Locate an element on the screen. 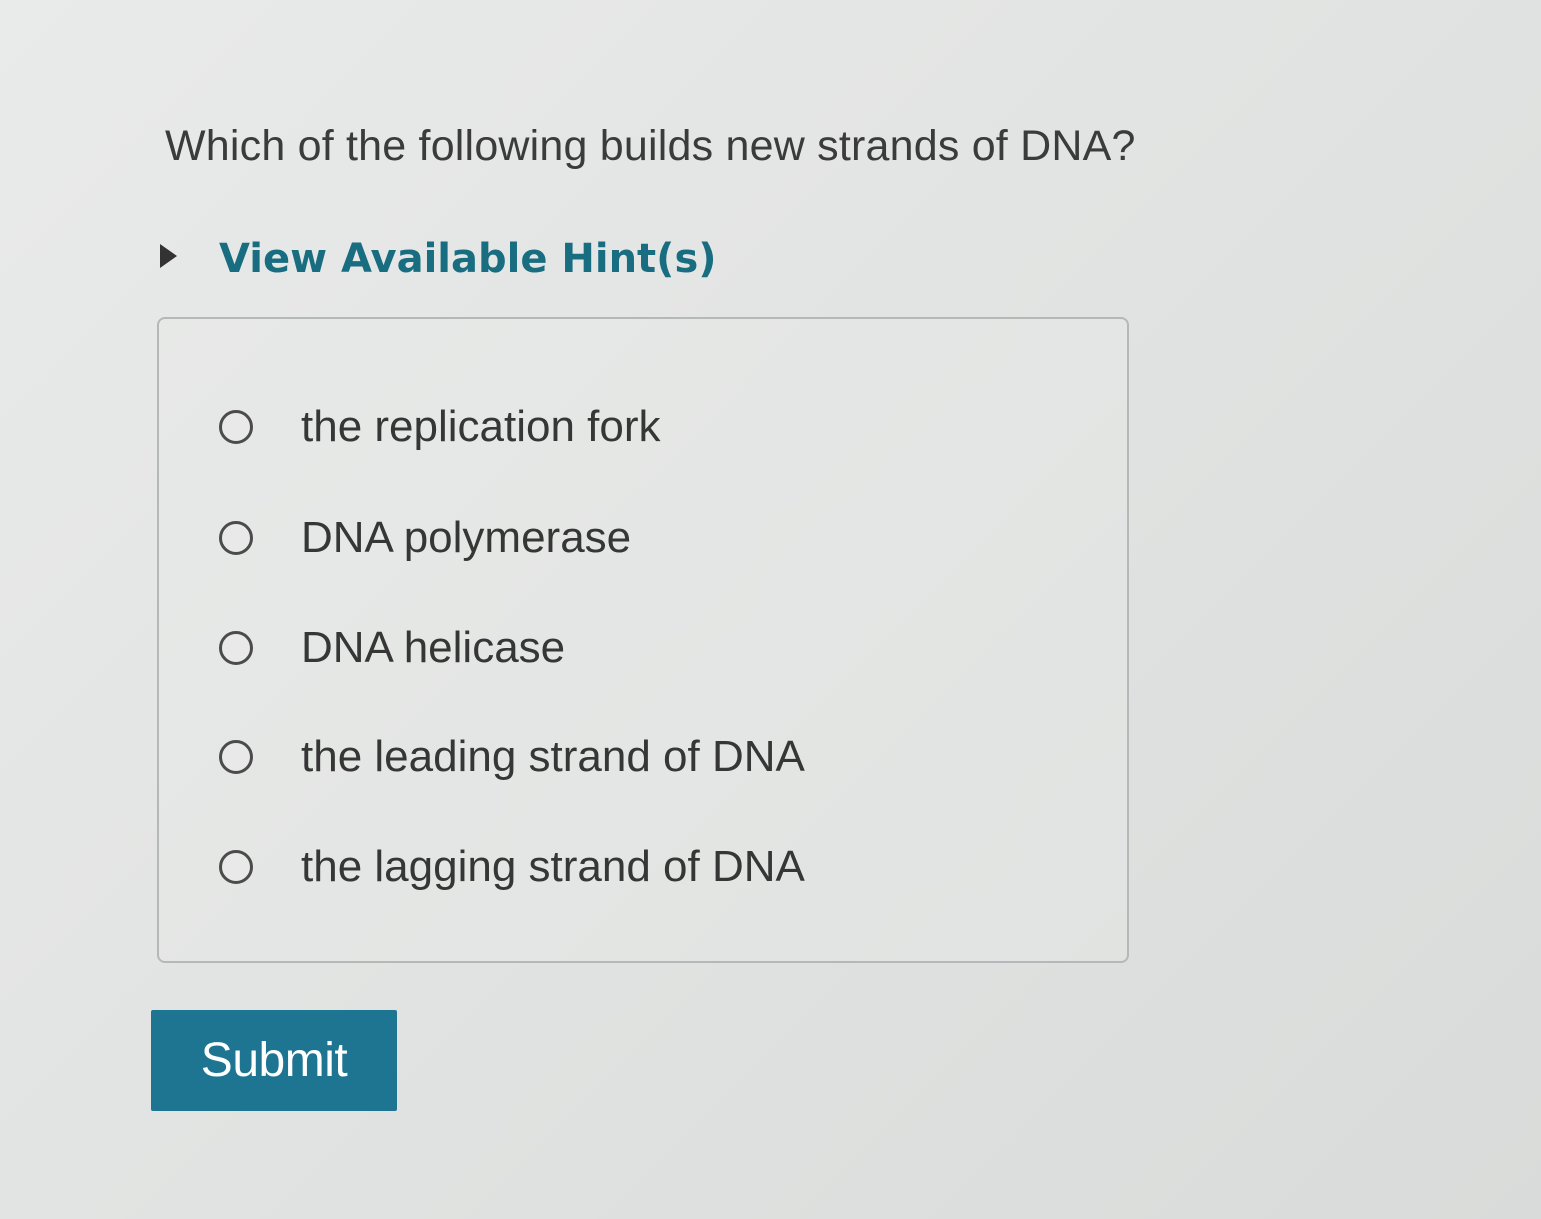 The width and height of the screenshot is (1541, 1219). caret-right-icon is located at coordinates (168, 256).